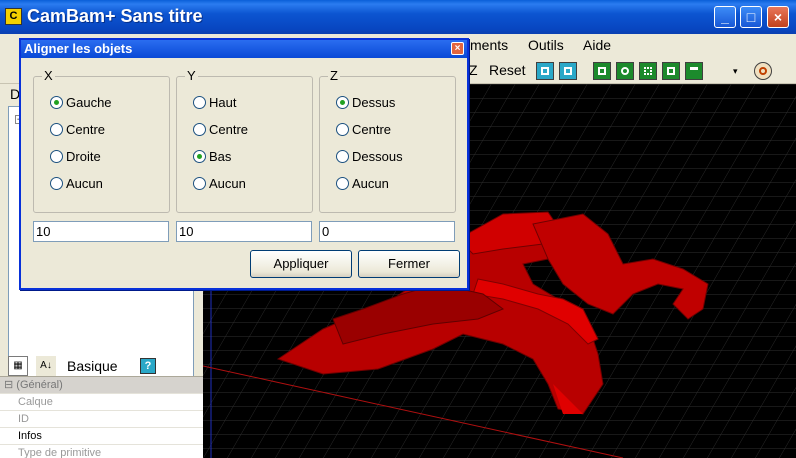  What do you see at coordinates (473, 70) in the screenshot?
I see `z-view-button: Z` at bounding box center [473, 70].